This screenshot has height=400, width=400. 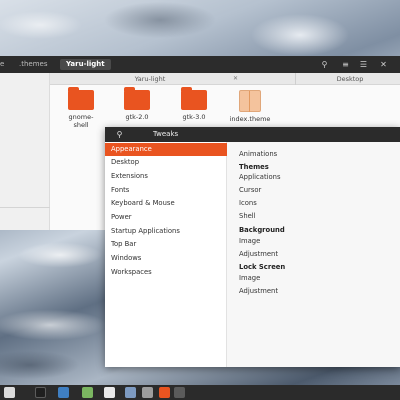 What do you see at coordinates (166, 272) in the screenshot?
I see `sidebar-item-workspaces: Workspaces` at bounding box center [166, 272].